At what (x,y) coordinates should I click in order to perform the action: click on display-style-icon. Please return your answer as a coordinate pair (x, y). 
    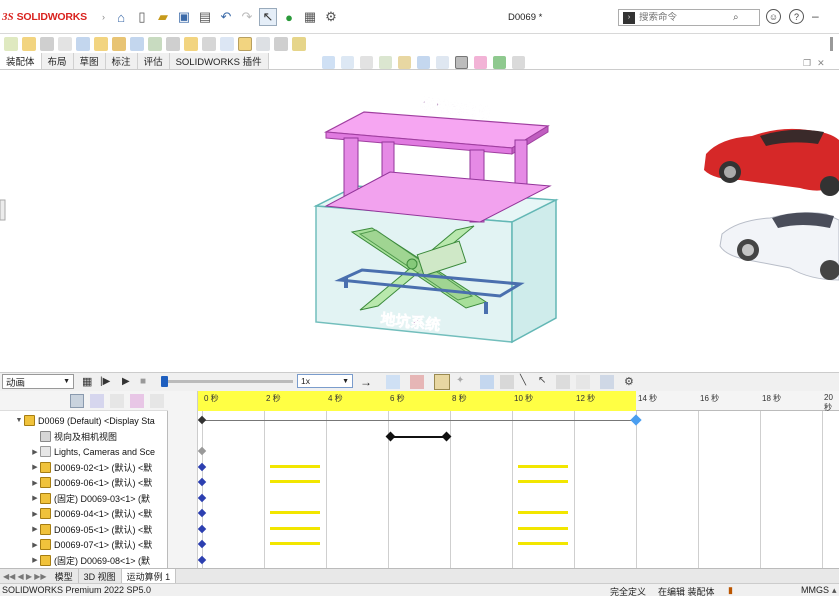
    Looking at the image, I should click on (442, 62).